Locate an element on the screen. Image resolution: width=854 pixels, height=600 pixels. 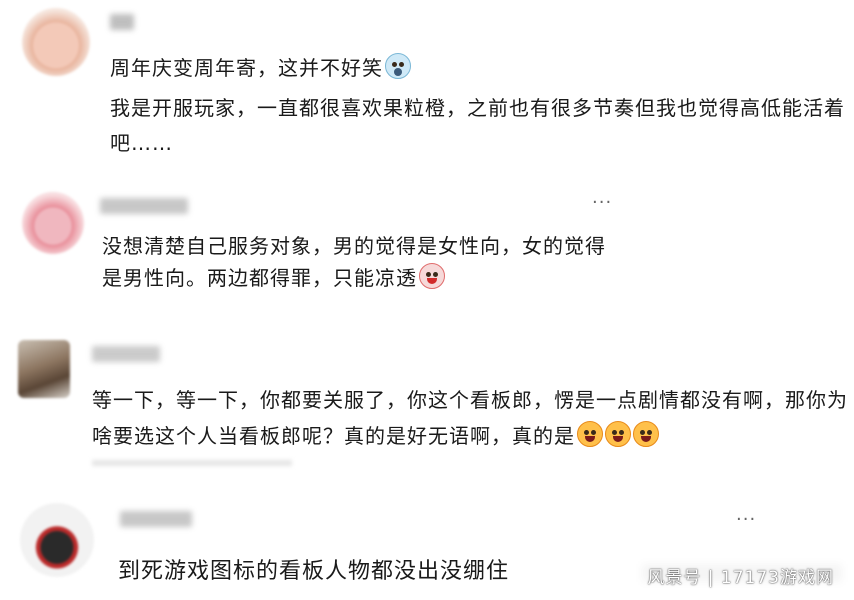
comment-text-line: 周年庆变周年寄，这并不好笑 is located at coordinates (260, 66).